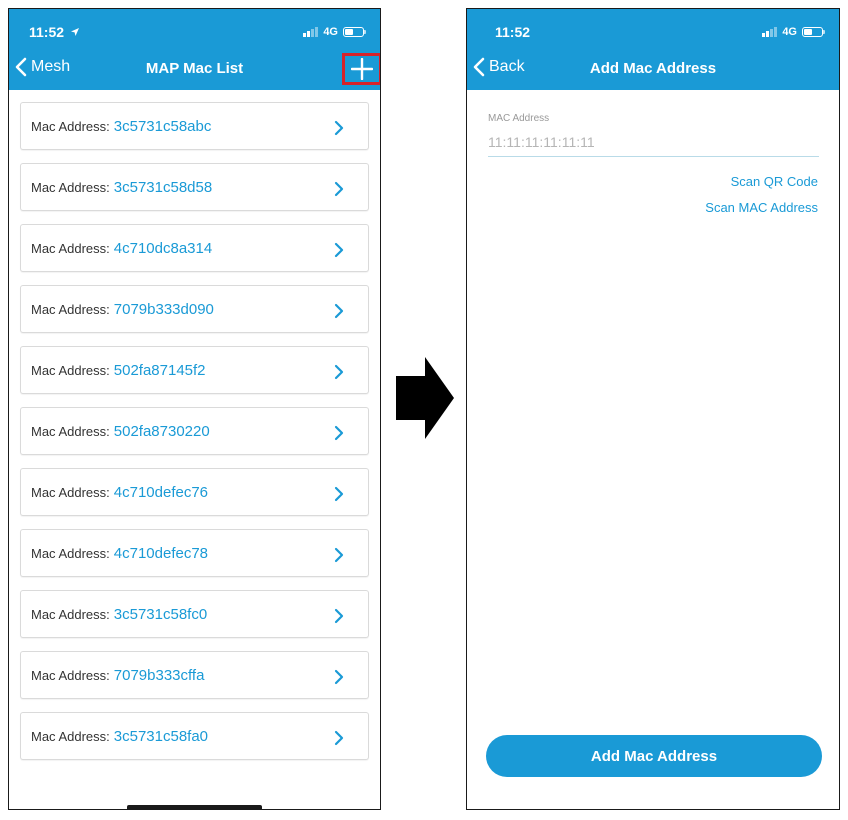 This screenshot has height=820, width=848. What do you see at coordinates (507, 66) in the screenshot?
I see `back-button-label: Back` at bounding box center [507, 66].